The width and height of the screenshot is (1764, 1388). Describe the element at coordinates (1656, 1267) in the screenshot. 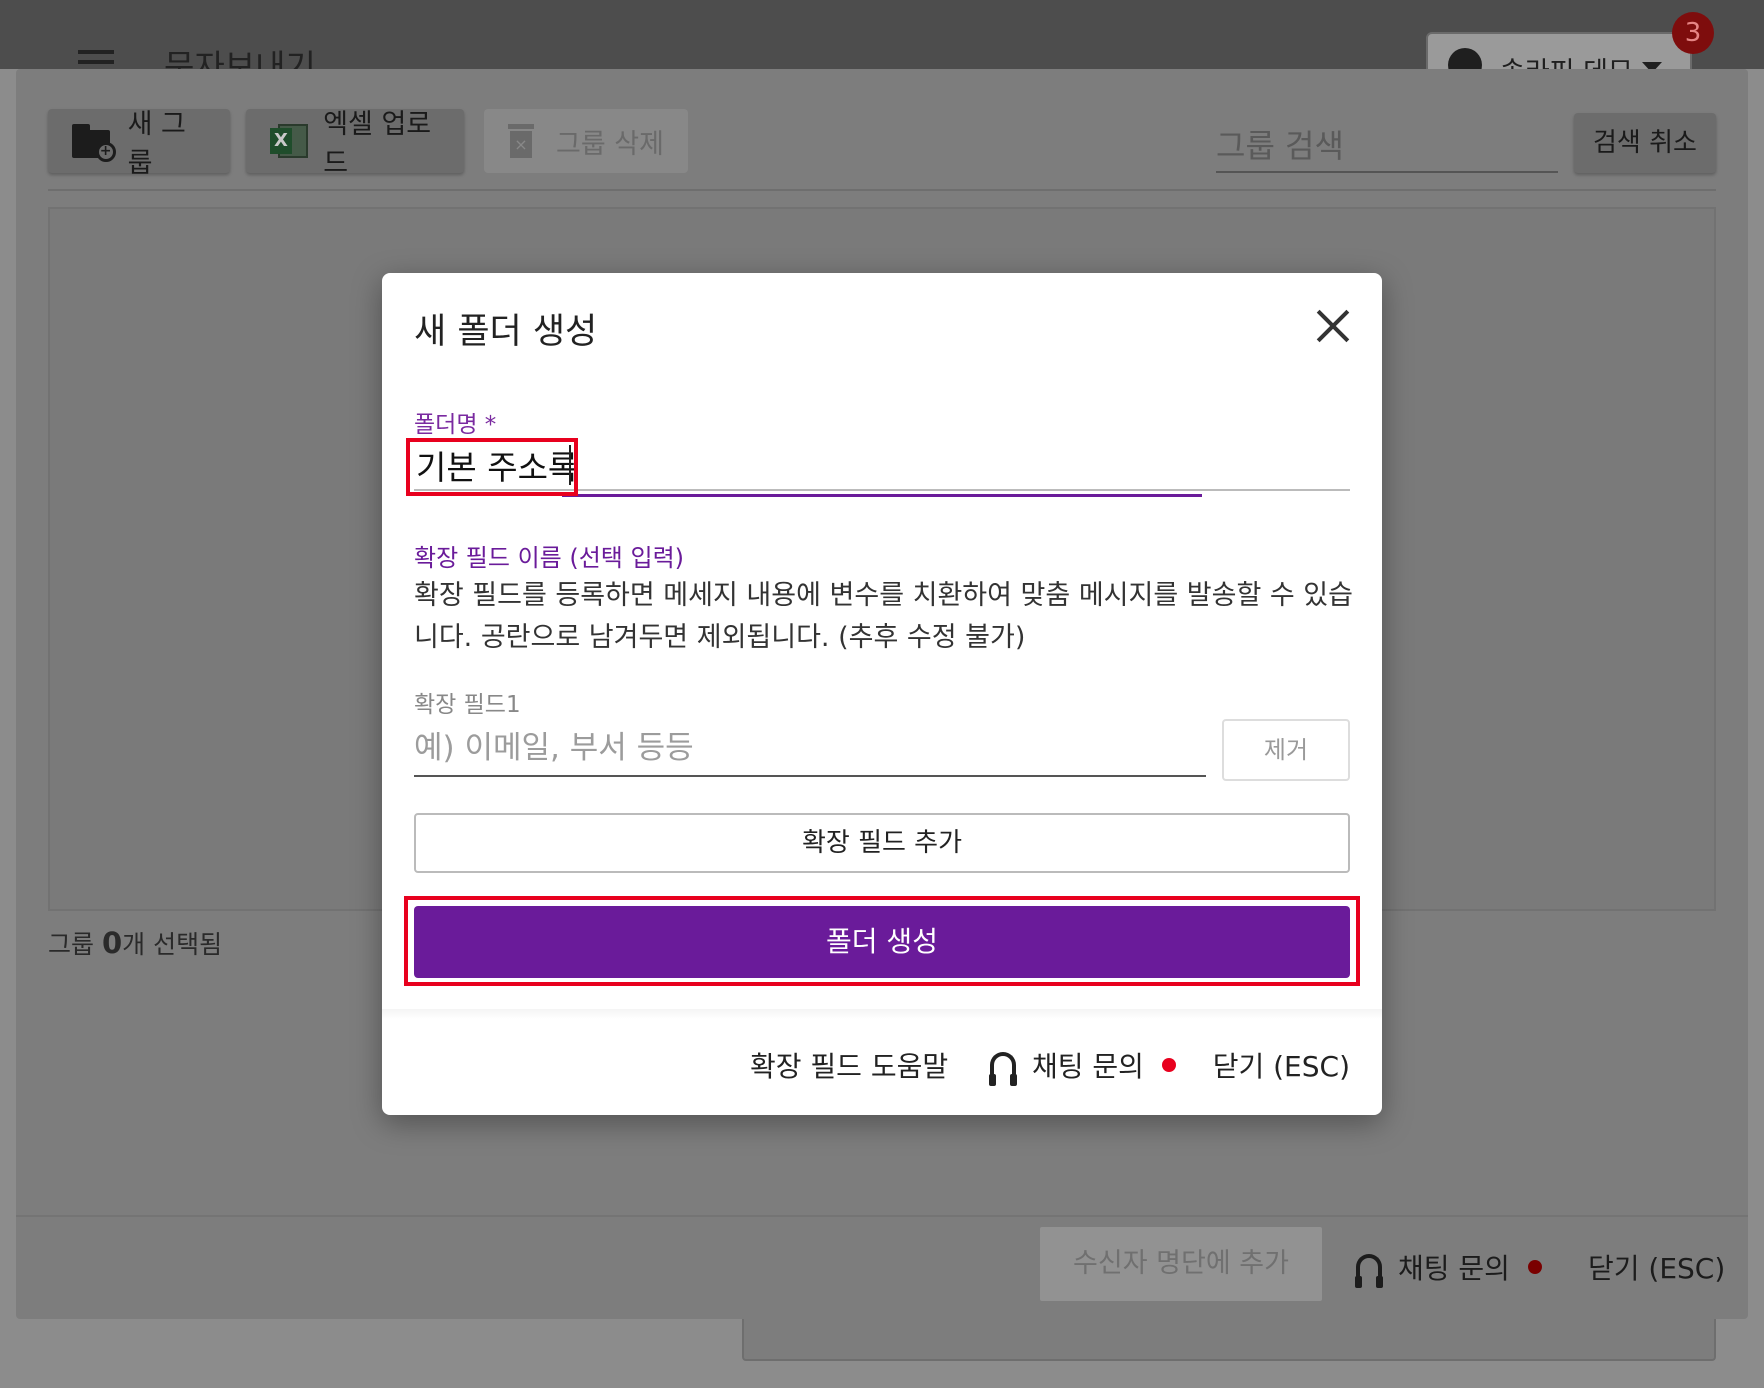

I see `panel-close-button: 닫기 (ESC)` at that location.